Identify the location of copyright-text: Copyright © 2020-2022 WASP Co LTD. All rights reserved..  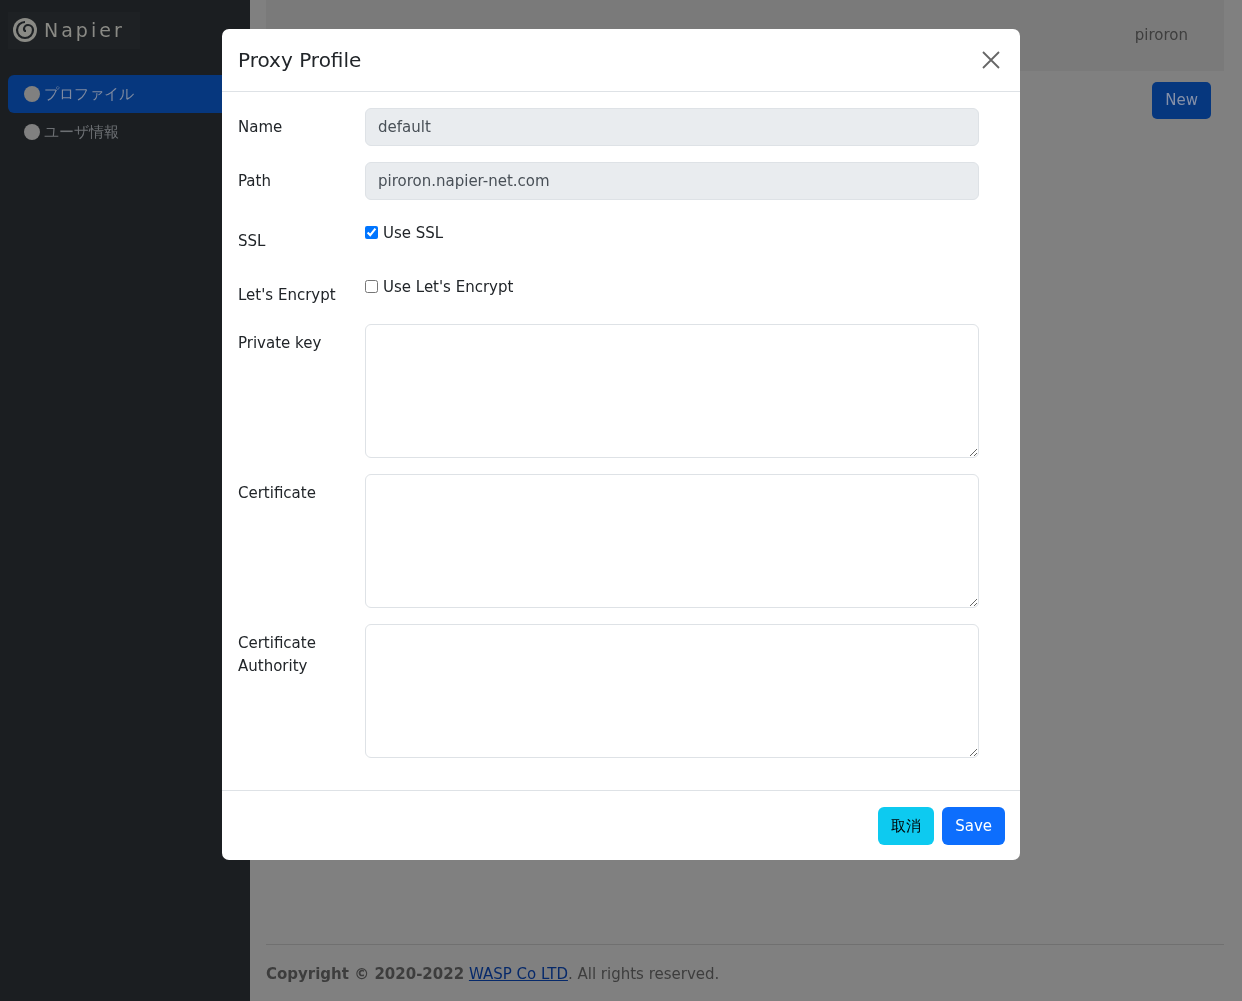
(493, 973).